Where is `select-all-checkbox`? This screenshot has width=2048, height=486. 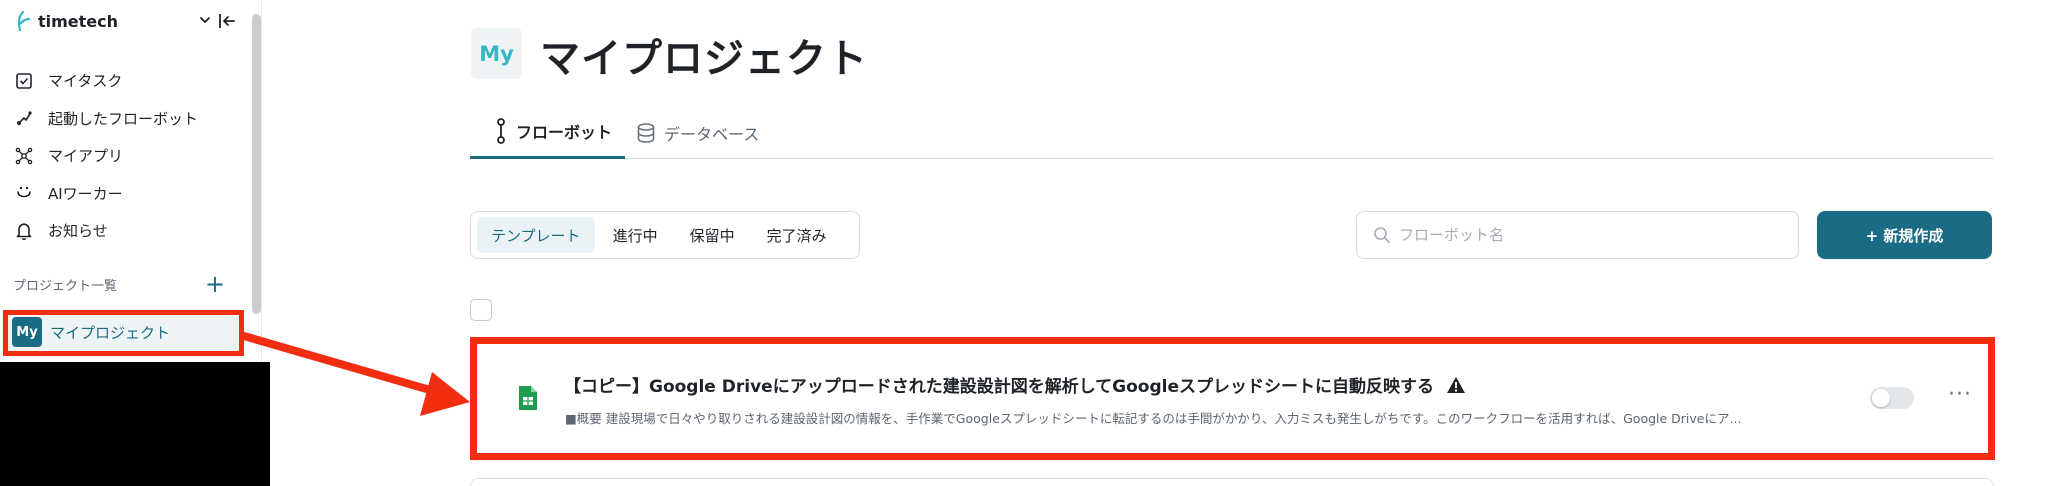
select-all-checkbox is located at coordinates (481, 310).